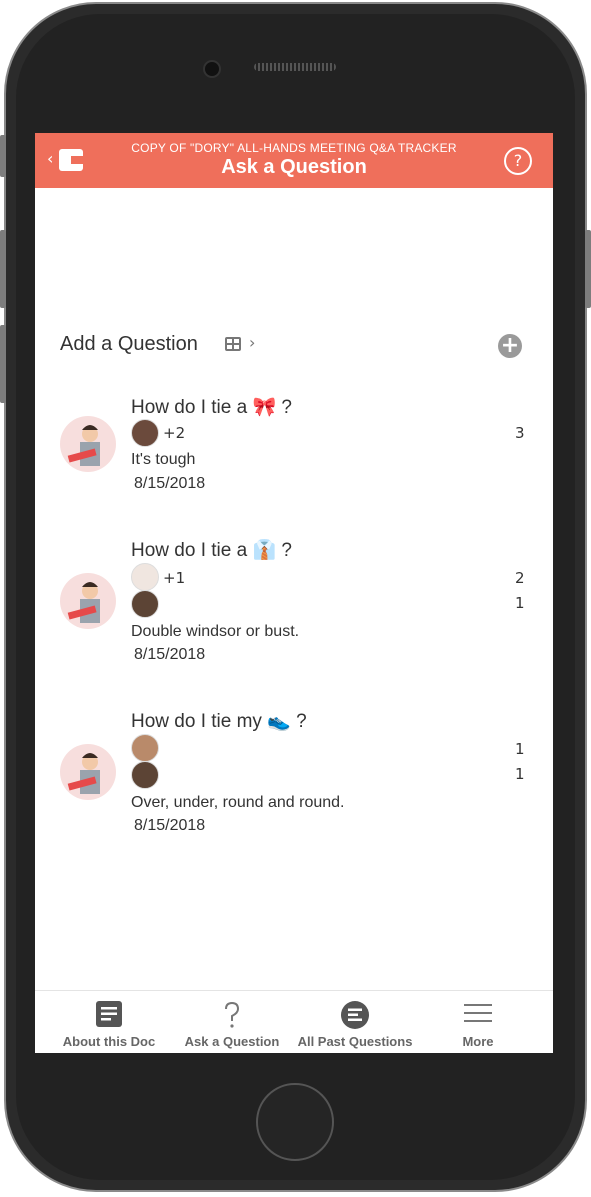  What do you see at coordinates (355, 1041) in the screenshot?
I see `tab-label: All Past Questions` at bounding box center [355, 1041].